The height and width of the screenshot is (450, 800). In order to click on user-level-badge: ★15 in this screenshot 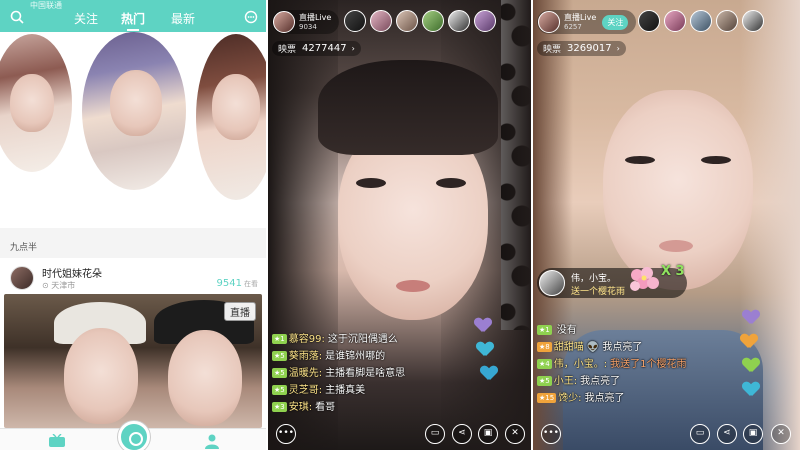, I will do `click(547, 398)`.